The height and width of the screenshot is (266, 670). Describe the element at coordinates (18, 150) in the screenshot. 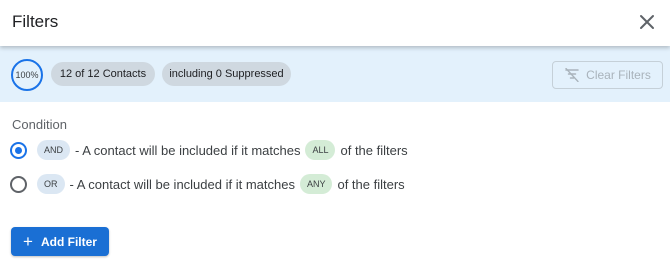

I see `radio-and` at that location.